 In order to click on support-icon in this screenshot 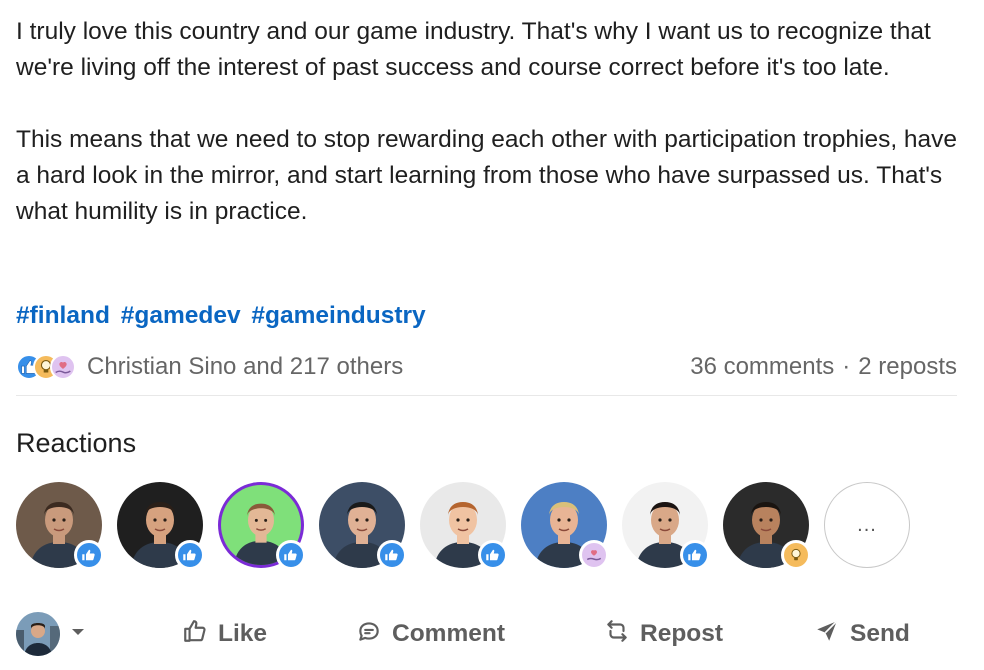, I will do `click(63, 367)`.